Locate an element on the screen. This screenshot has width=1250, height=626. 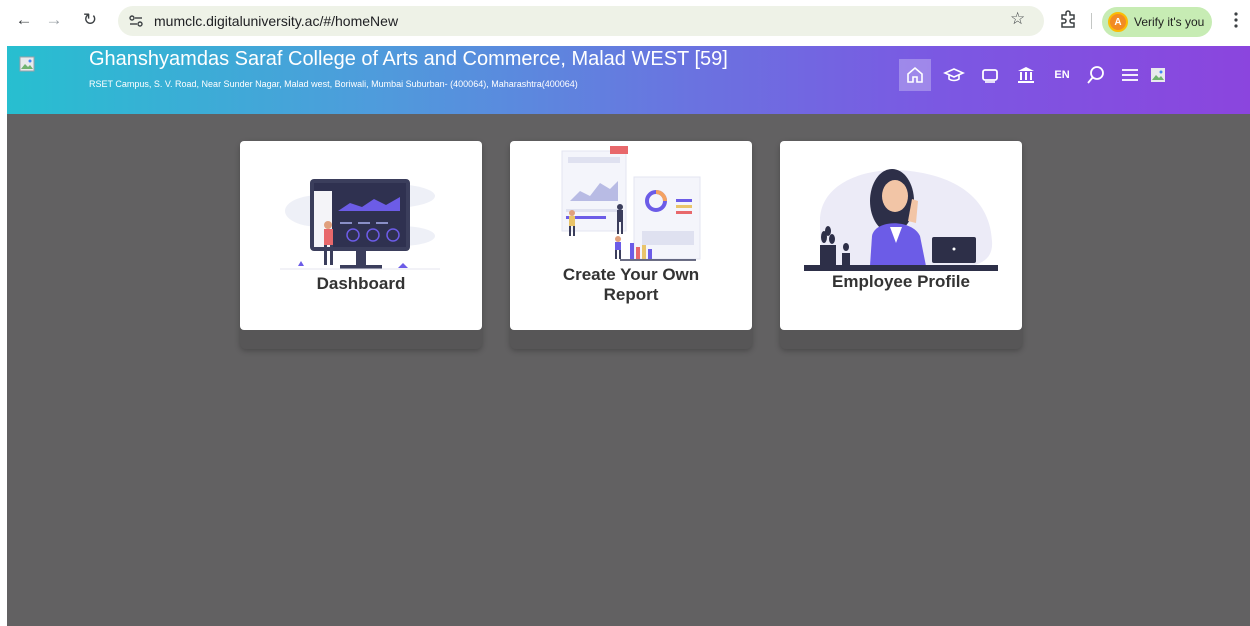
college-logo-icon is located at coordinates (27, 64).